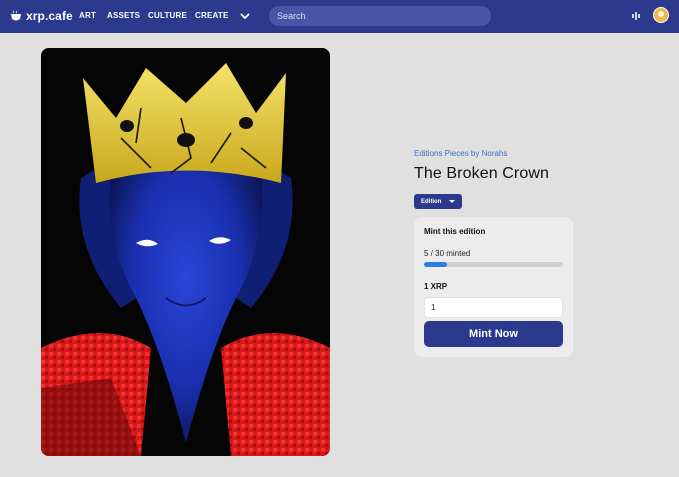 The image size is (679, 477). Describe the element at coordinates (212, 16) in the screenshot. I see `nav-create: CREATE` at that location.